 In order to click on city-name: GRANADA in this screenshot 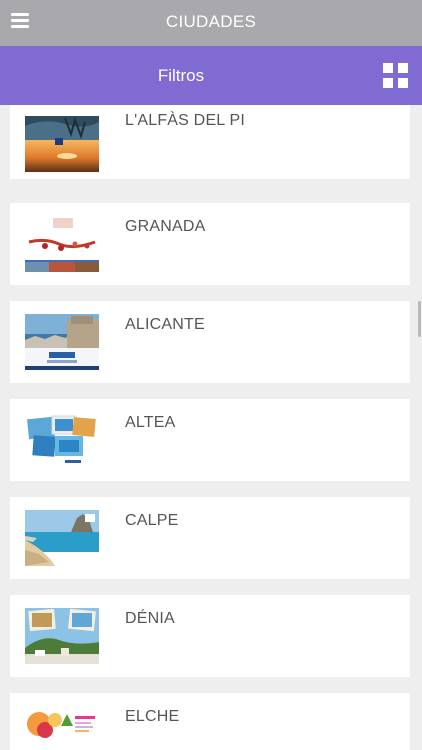, I will do `click(165, 226)`.